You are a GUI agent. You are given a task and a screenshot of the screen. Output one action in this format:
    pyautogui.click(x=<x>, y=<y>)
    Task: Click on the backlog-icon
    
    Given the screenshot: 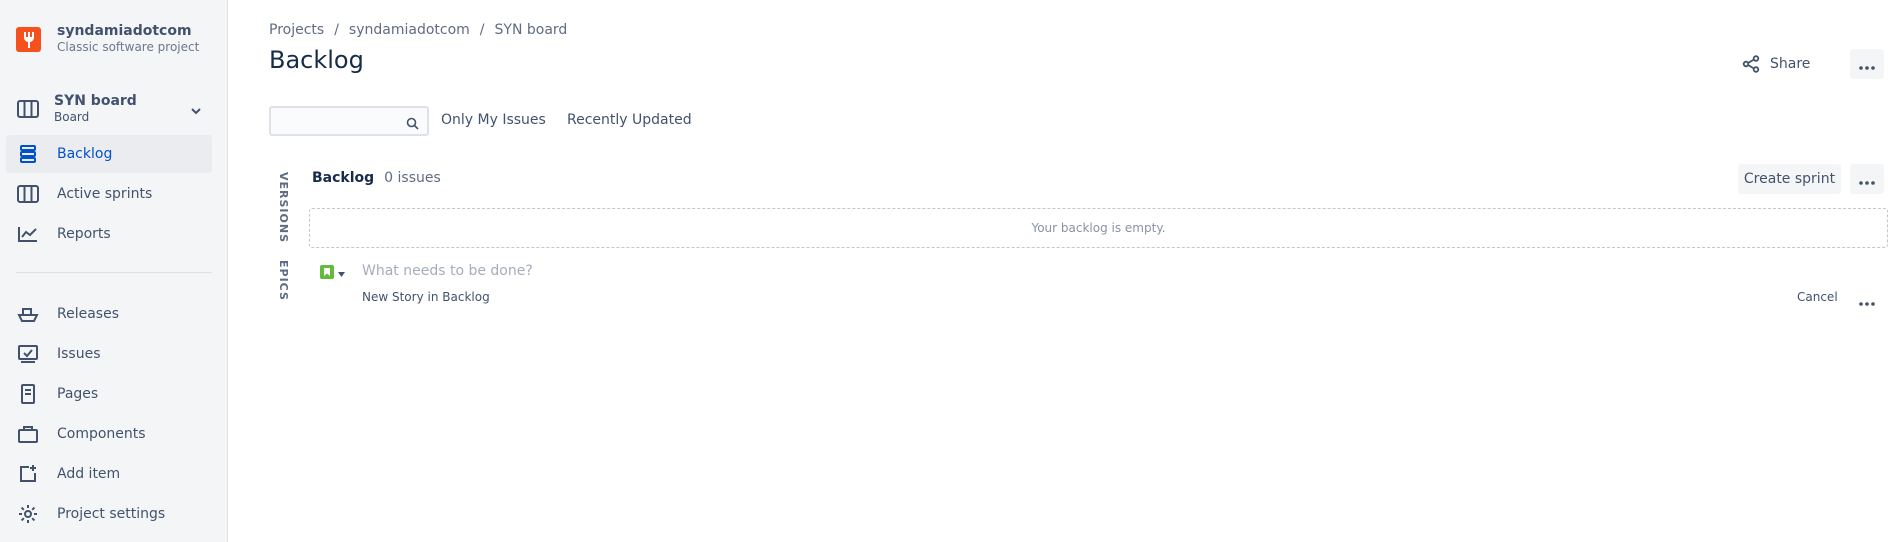 What is the action you would take?
    pyautogui.click(x=28, y=154)
    